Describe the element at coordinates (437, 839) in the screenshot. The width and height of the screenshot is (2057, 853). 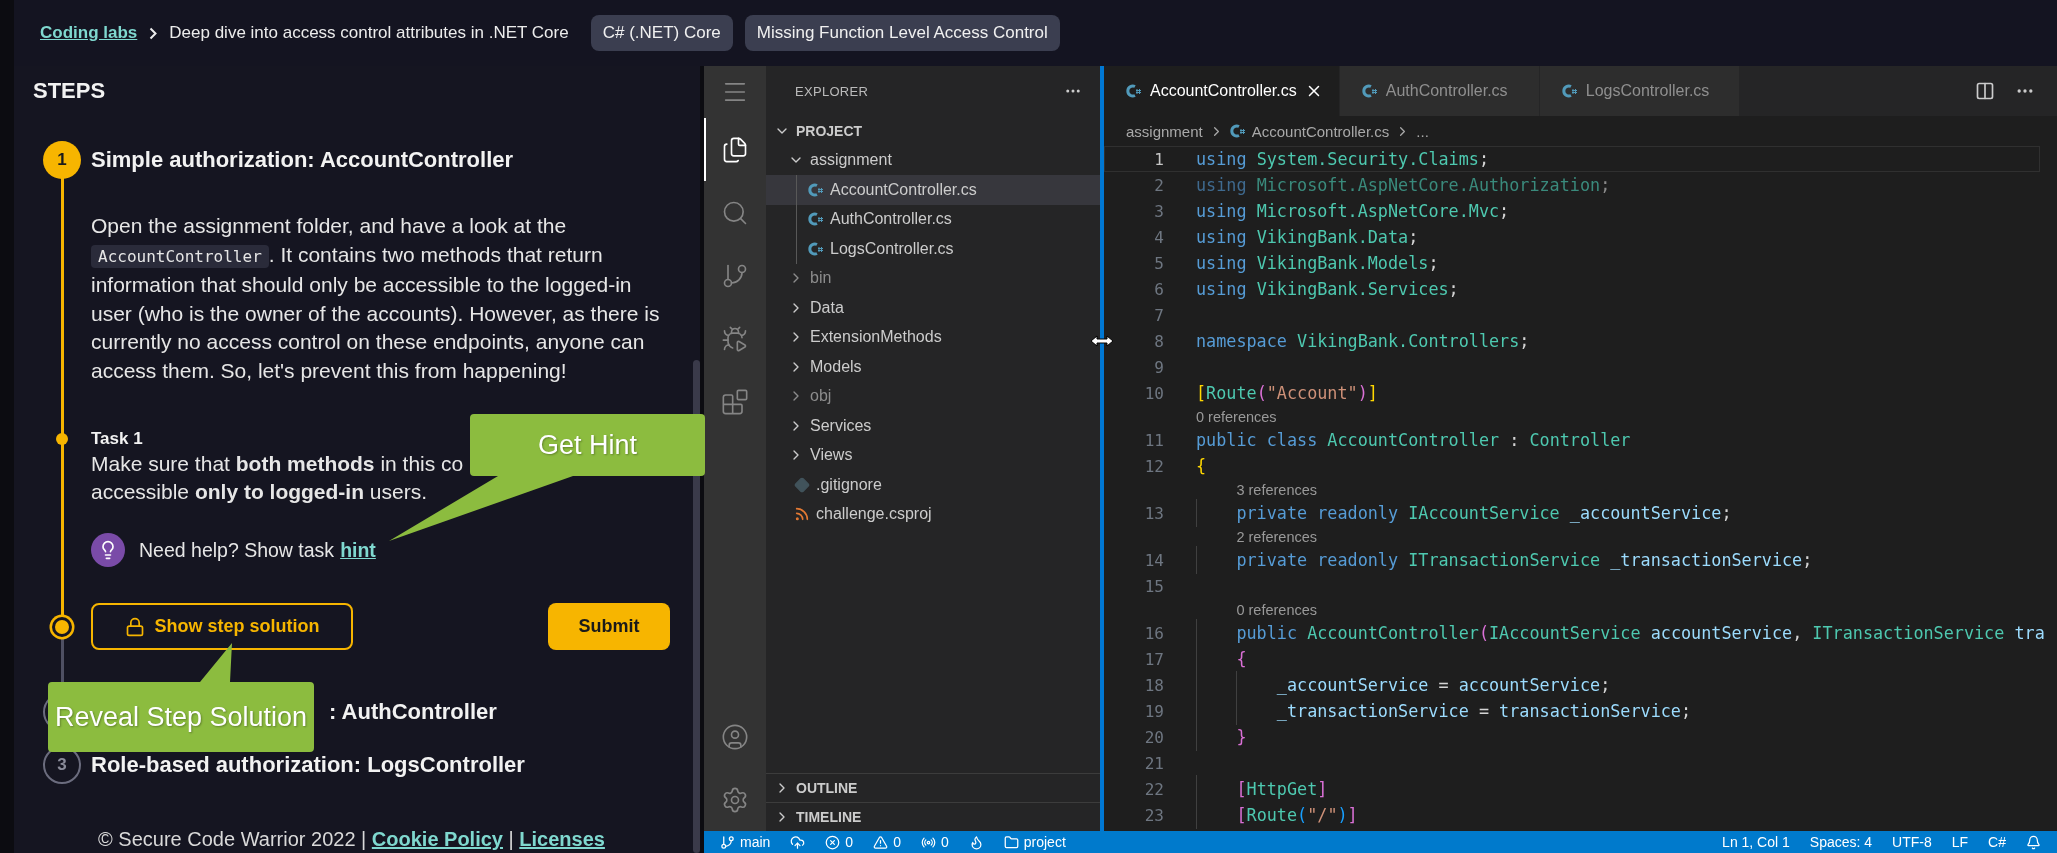
I see `footer-link: Cookie Policy` at that location.